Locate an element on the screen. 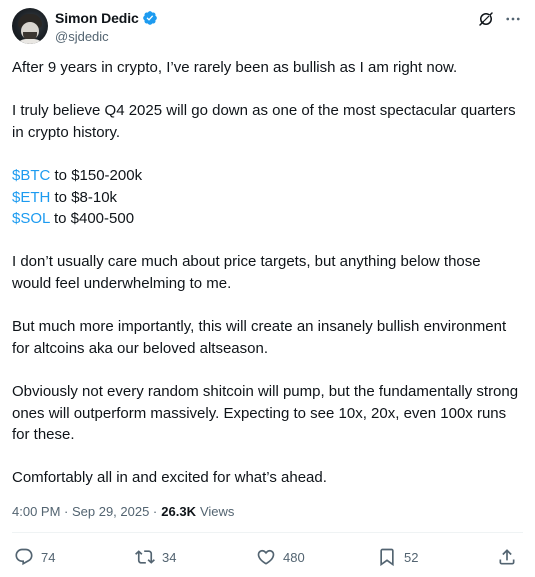  price-target-line: $ETH to $8-10k is located at coordinates (267, 198).